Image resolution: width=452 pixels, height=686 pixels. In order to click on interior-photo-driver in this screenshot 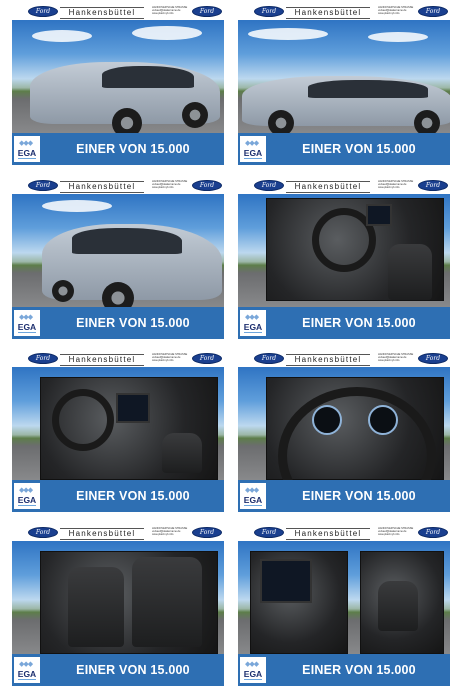, I will do `click(344, 250)`.